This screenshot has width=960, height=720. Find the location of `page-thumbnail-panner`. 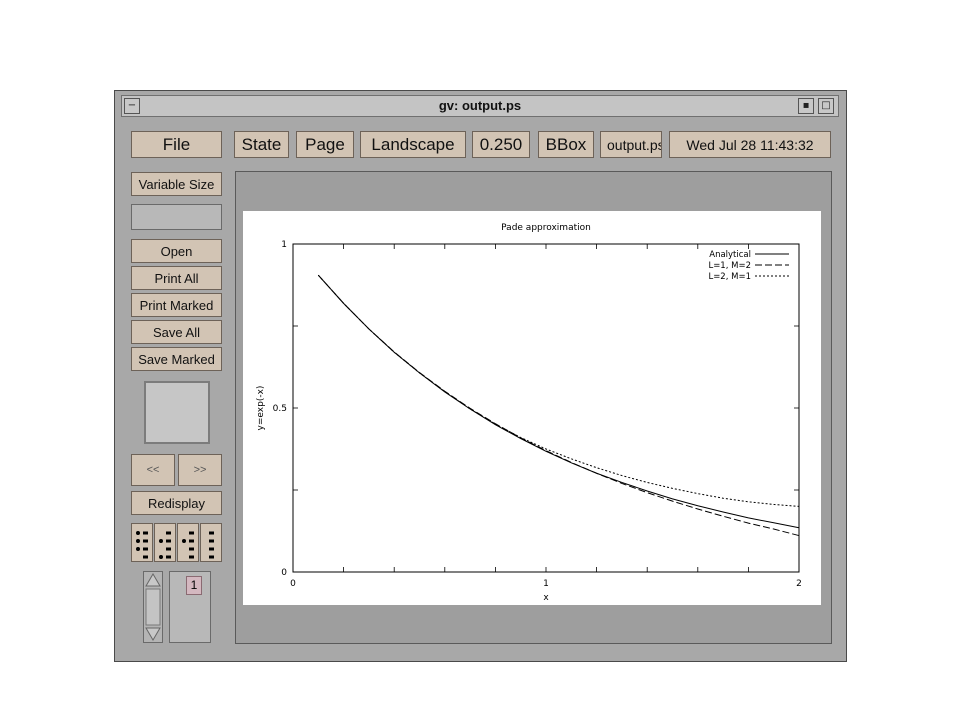

page-thumbnail-panner is located at coordinates (177, 412).